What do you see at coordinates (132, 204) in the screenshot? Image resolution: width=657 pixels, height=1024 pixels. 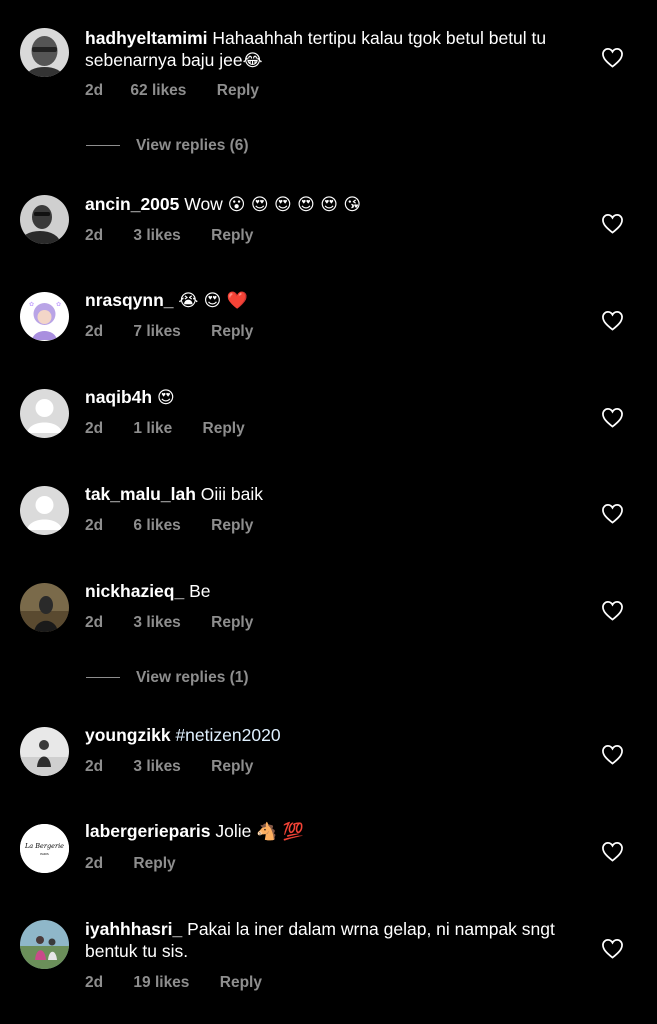 I see `comment-username: ancin_2005` at bounding box center [132, 204].